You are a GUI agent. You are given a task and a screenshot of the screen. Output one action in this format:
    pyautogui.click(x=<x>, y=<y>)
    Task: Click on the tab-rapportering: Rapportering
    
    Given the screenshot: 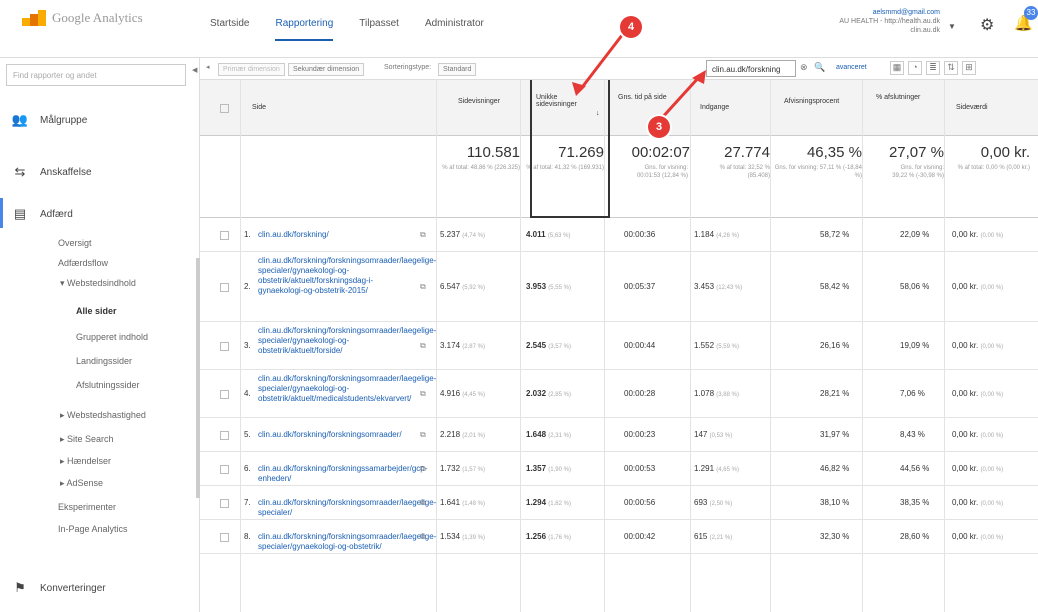 What is the action you would take?
    pyautogui.click(x=304, y=29)
    